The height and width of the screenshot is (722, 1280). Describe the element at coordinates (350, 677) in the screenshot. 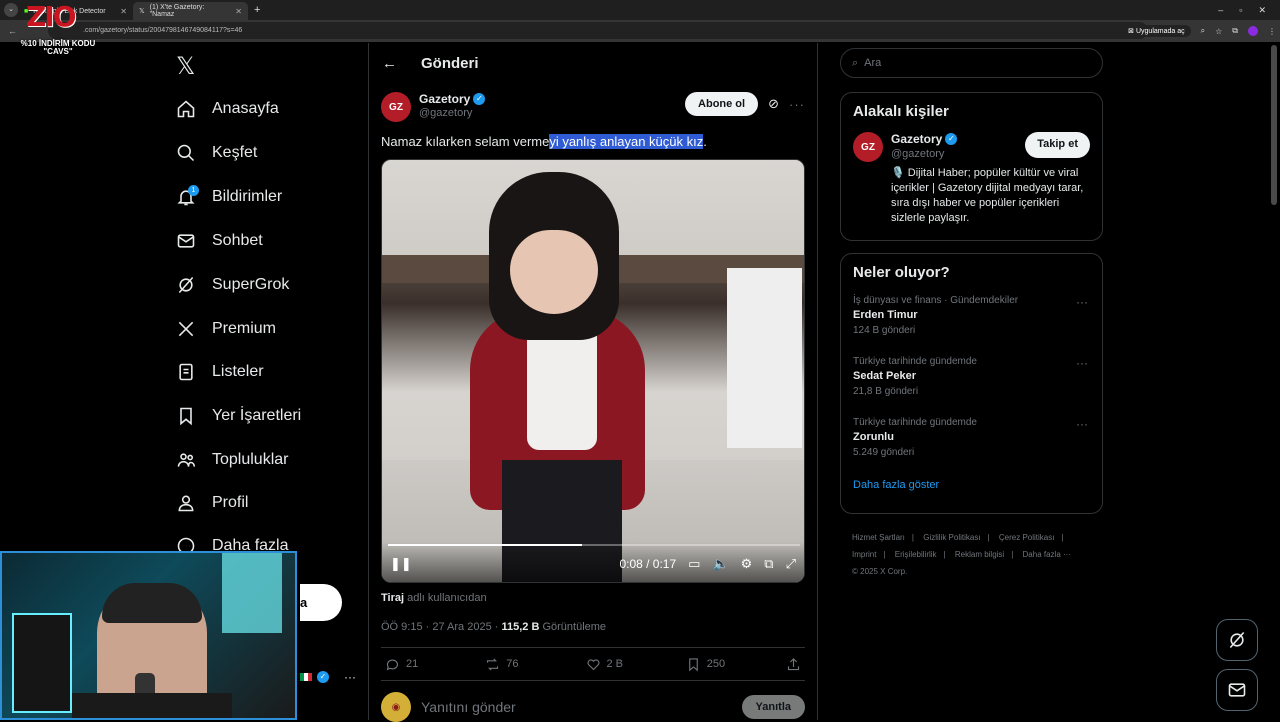

I see `account-more-icon: ···` at that location.